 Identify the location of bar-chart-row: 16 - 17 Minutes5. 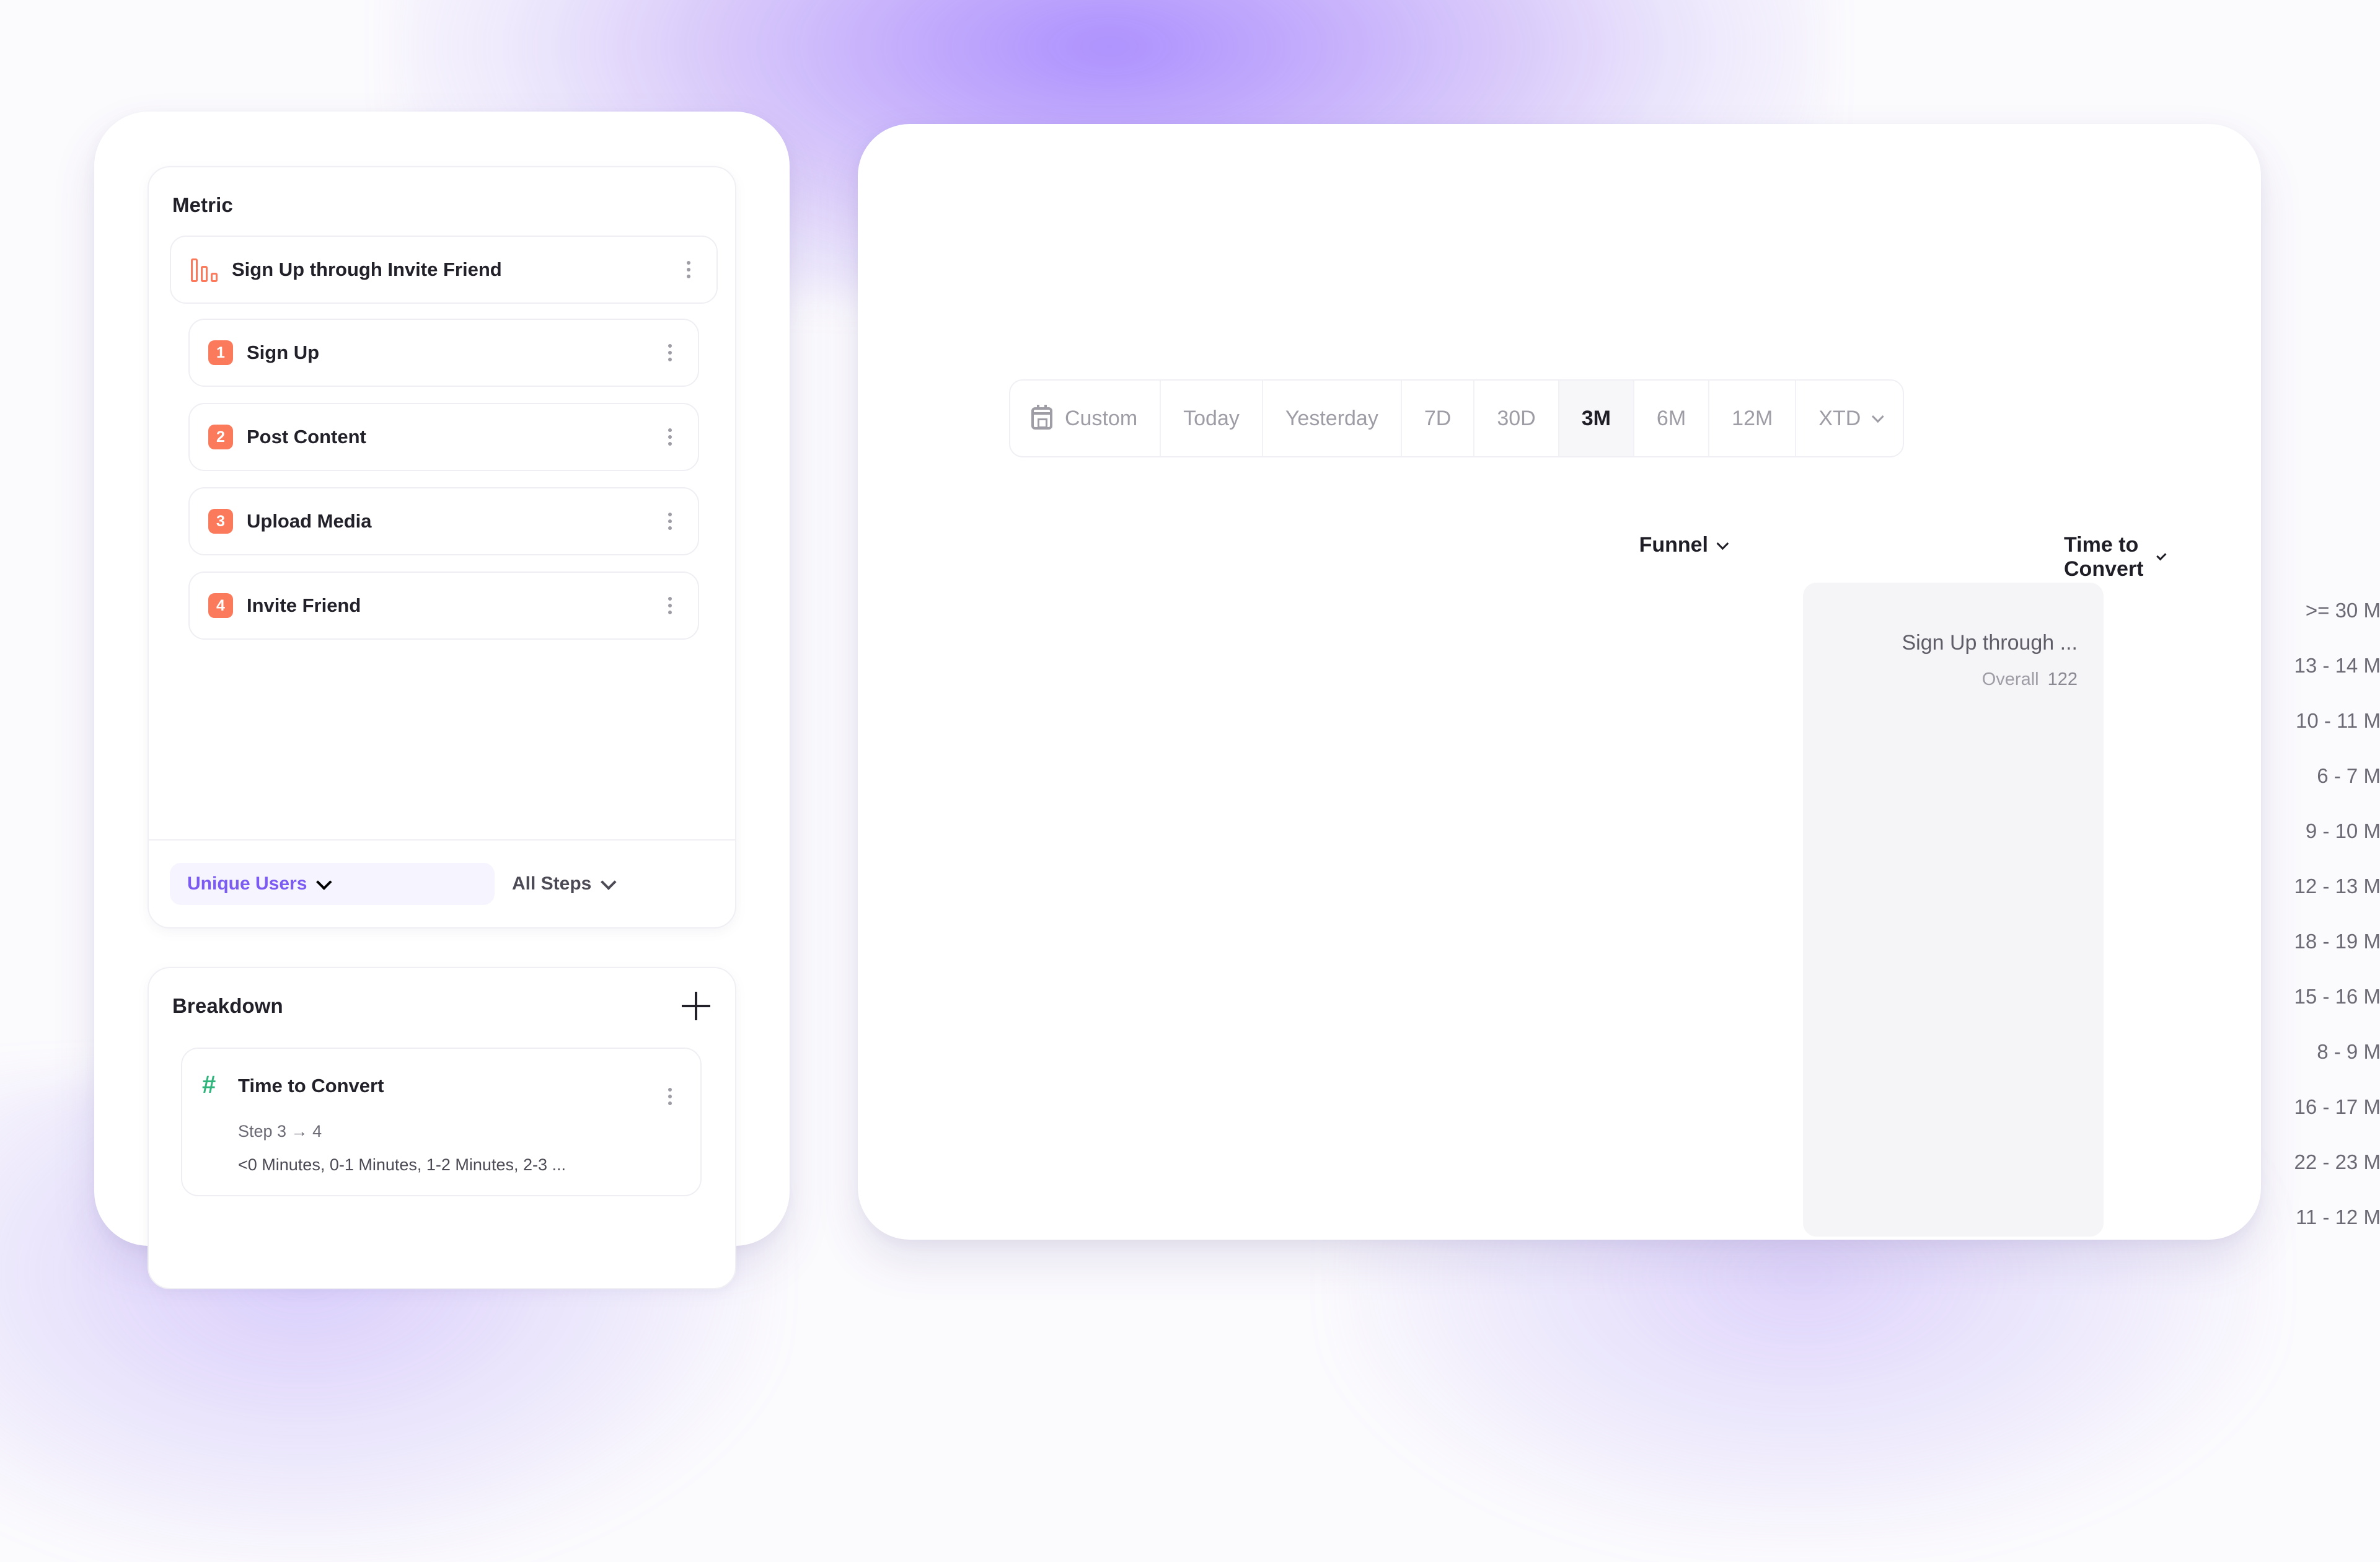
(2271, 1106).